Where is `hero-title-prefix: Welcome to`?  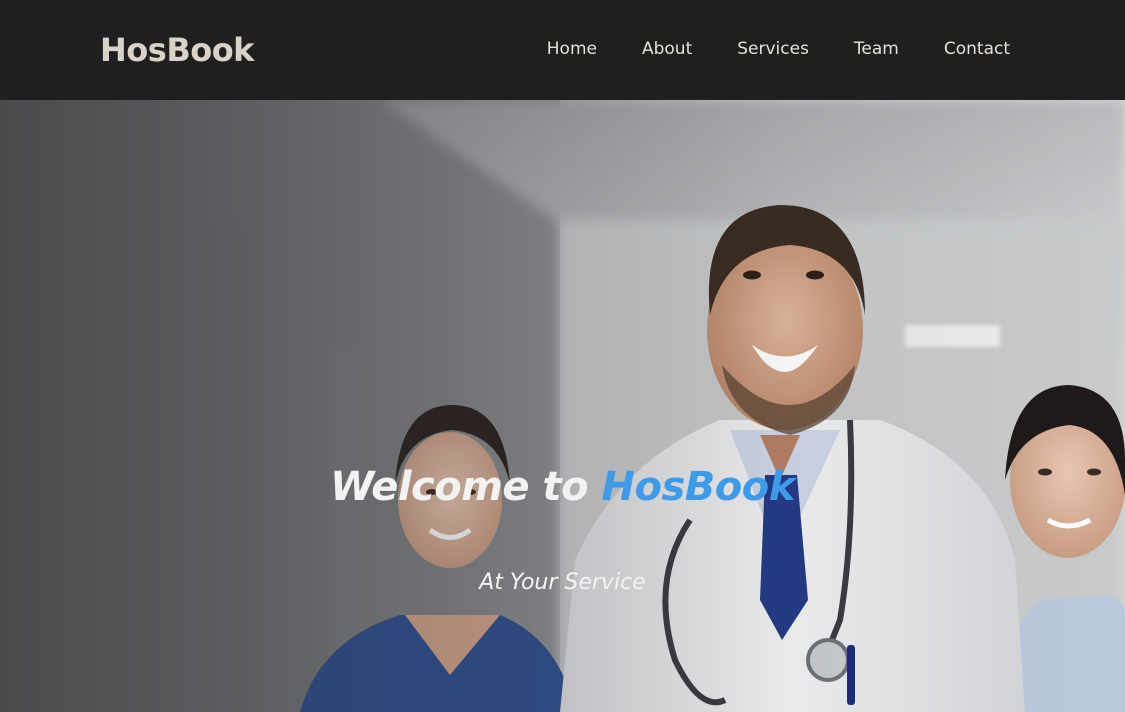
hero-title-prefix: Welcome to is located at coordinates (466, 486).